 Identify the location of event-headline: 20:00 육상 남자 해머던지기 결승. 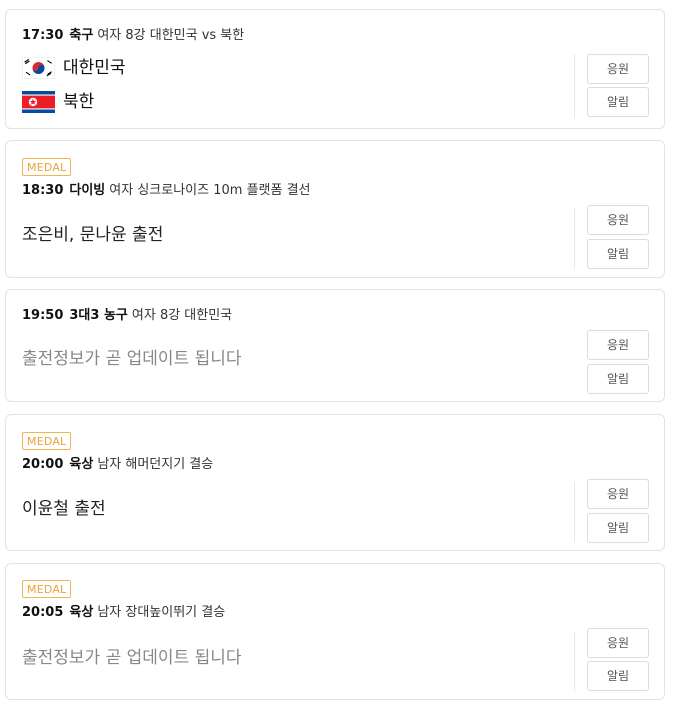
(117, 465).